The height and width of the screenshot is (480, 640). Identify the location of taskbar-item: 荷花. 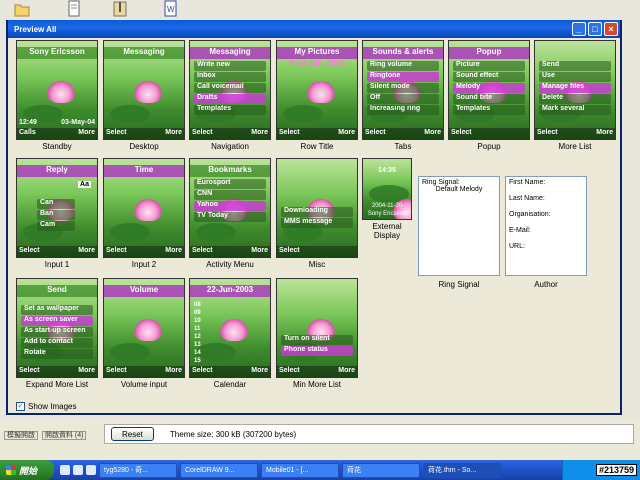
(381, 470).